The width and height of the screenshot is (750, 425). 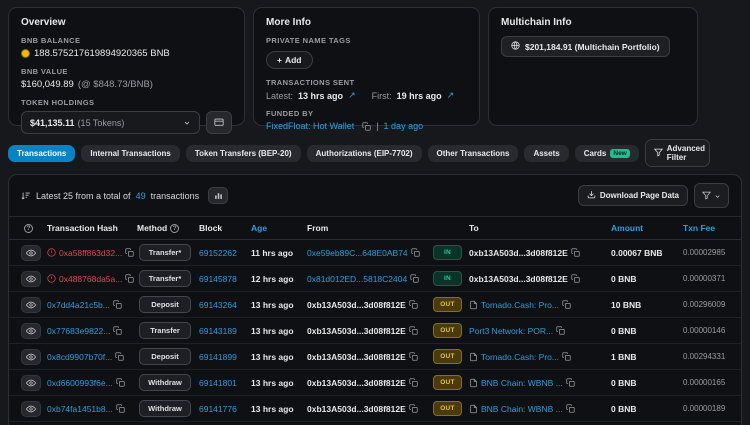 I want to click on multichain-portfolio-button: $201,184.91 (Multichain Portfolio), so click(x=585, y=46).